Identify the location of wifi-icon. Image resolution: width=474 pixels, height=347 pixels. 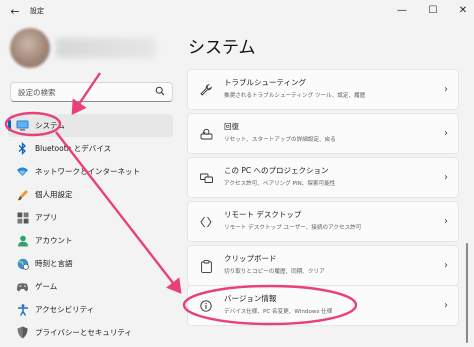
(22, 171).